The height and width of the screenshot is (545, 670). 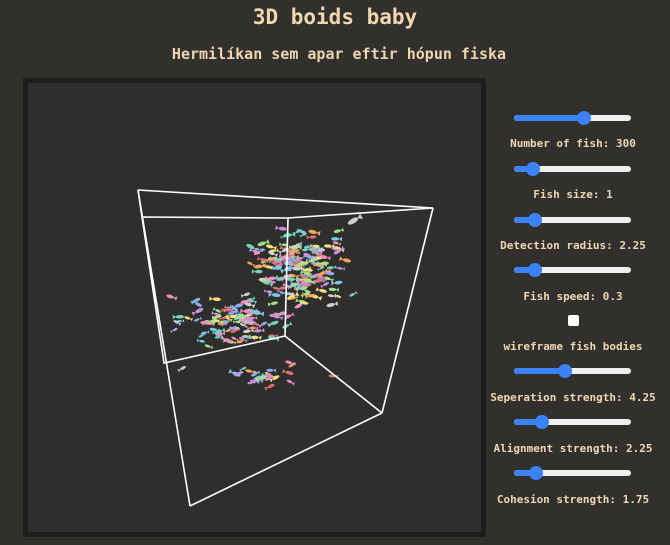 I want to click on fish-school, so click(x=265, y=302).